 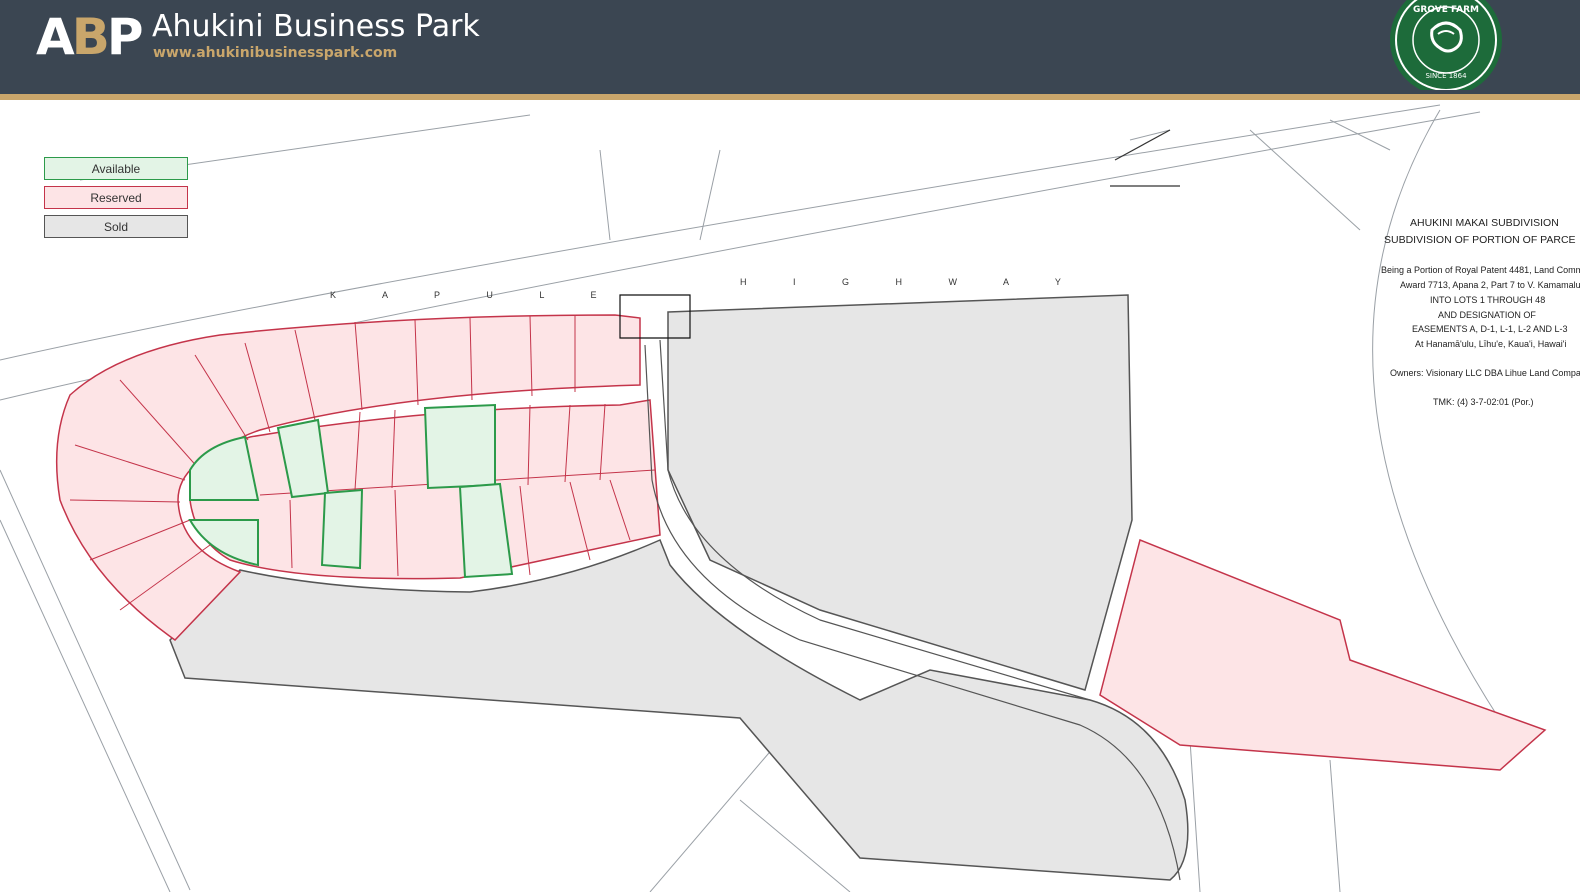 I want to click on legend-reserved: Reserved, so click(x=116, y=197).